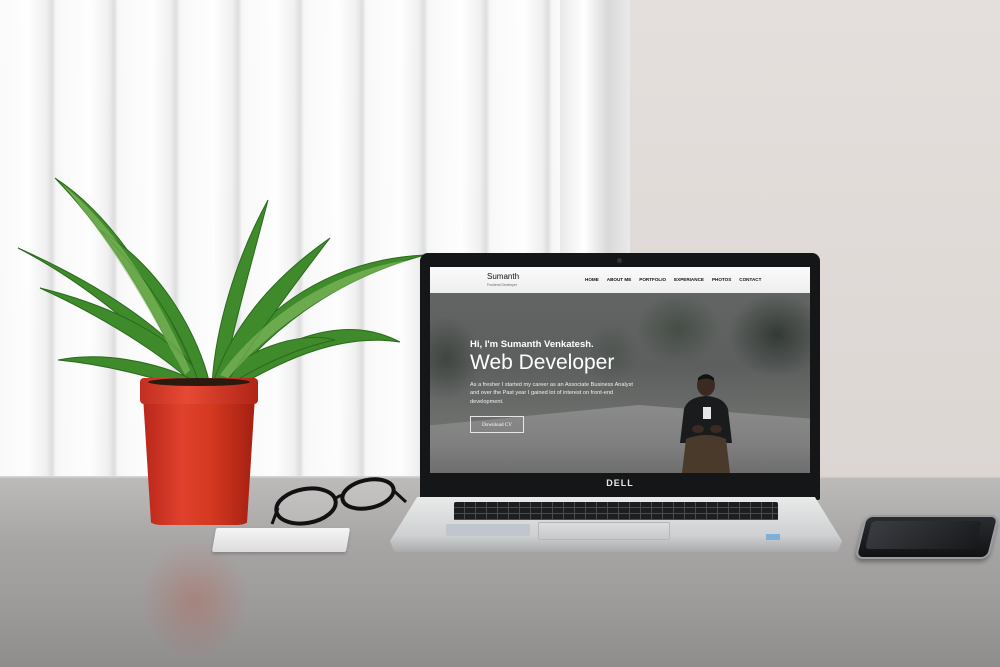  What do you see at coordinates (339, 501) in the screenshot?
I see `eyeglasses-icon` at bounding box center [339, 501].